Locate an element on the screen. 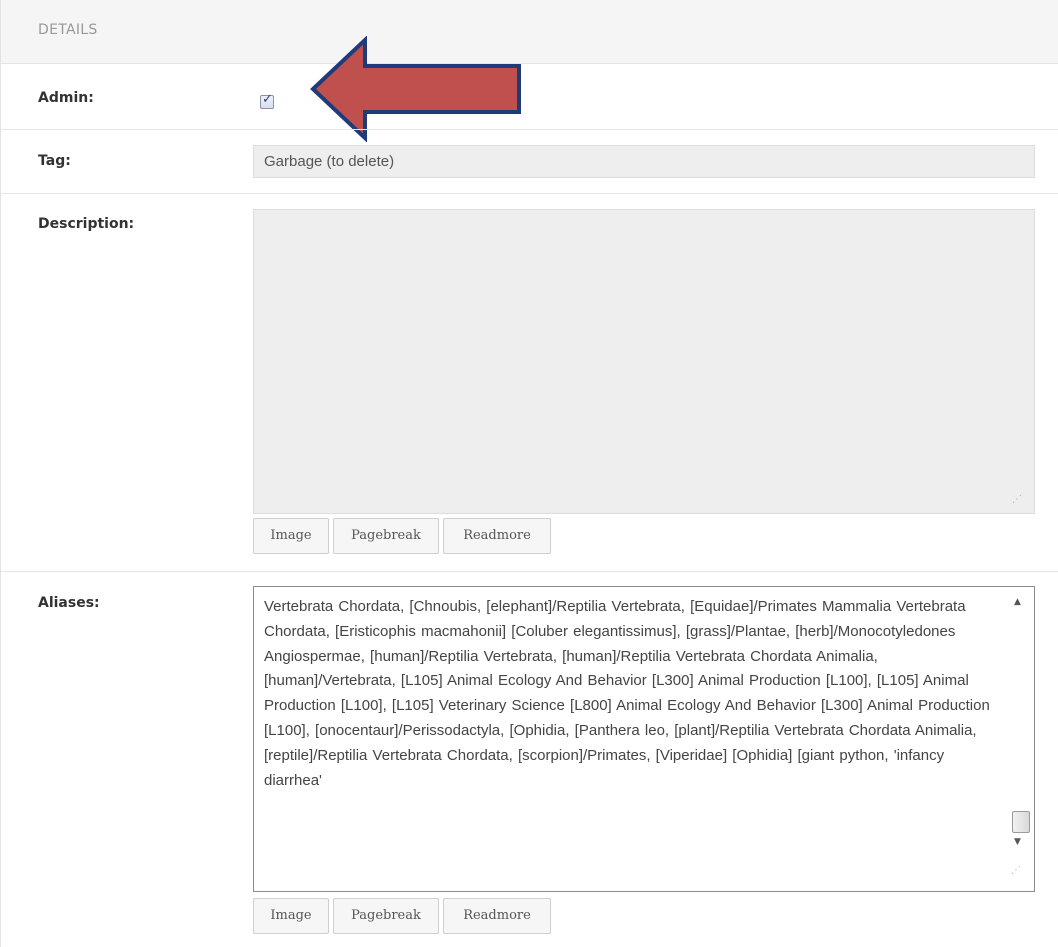  admin-checkbox: ✓ is located at coordinates (267, 100).